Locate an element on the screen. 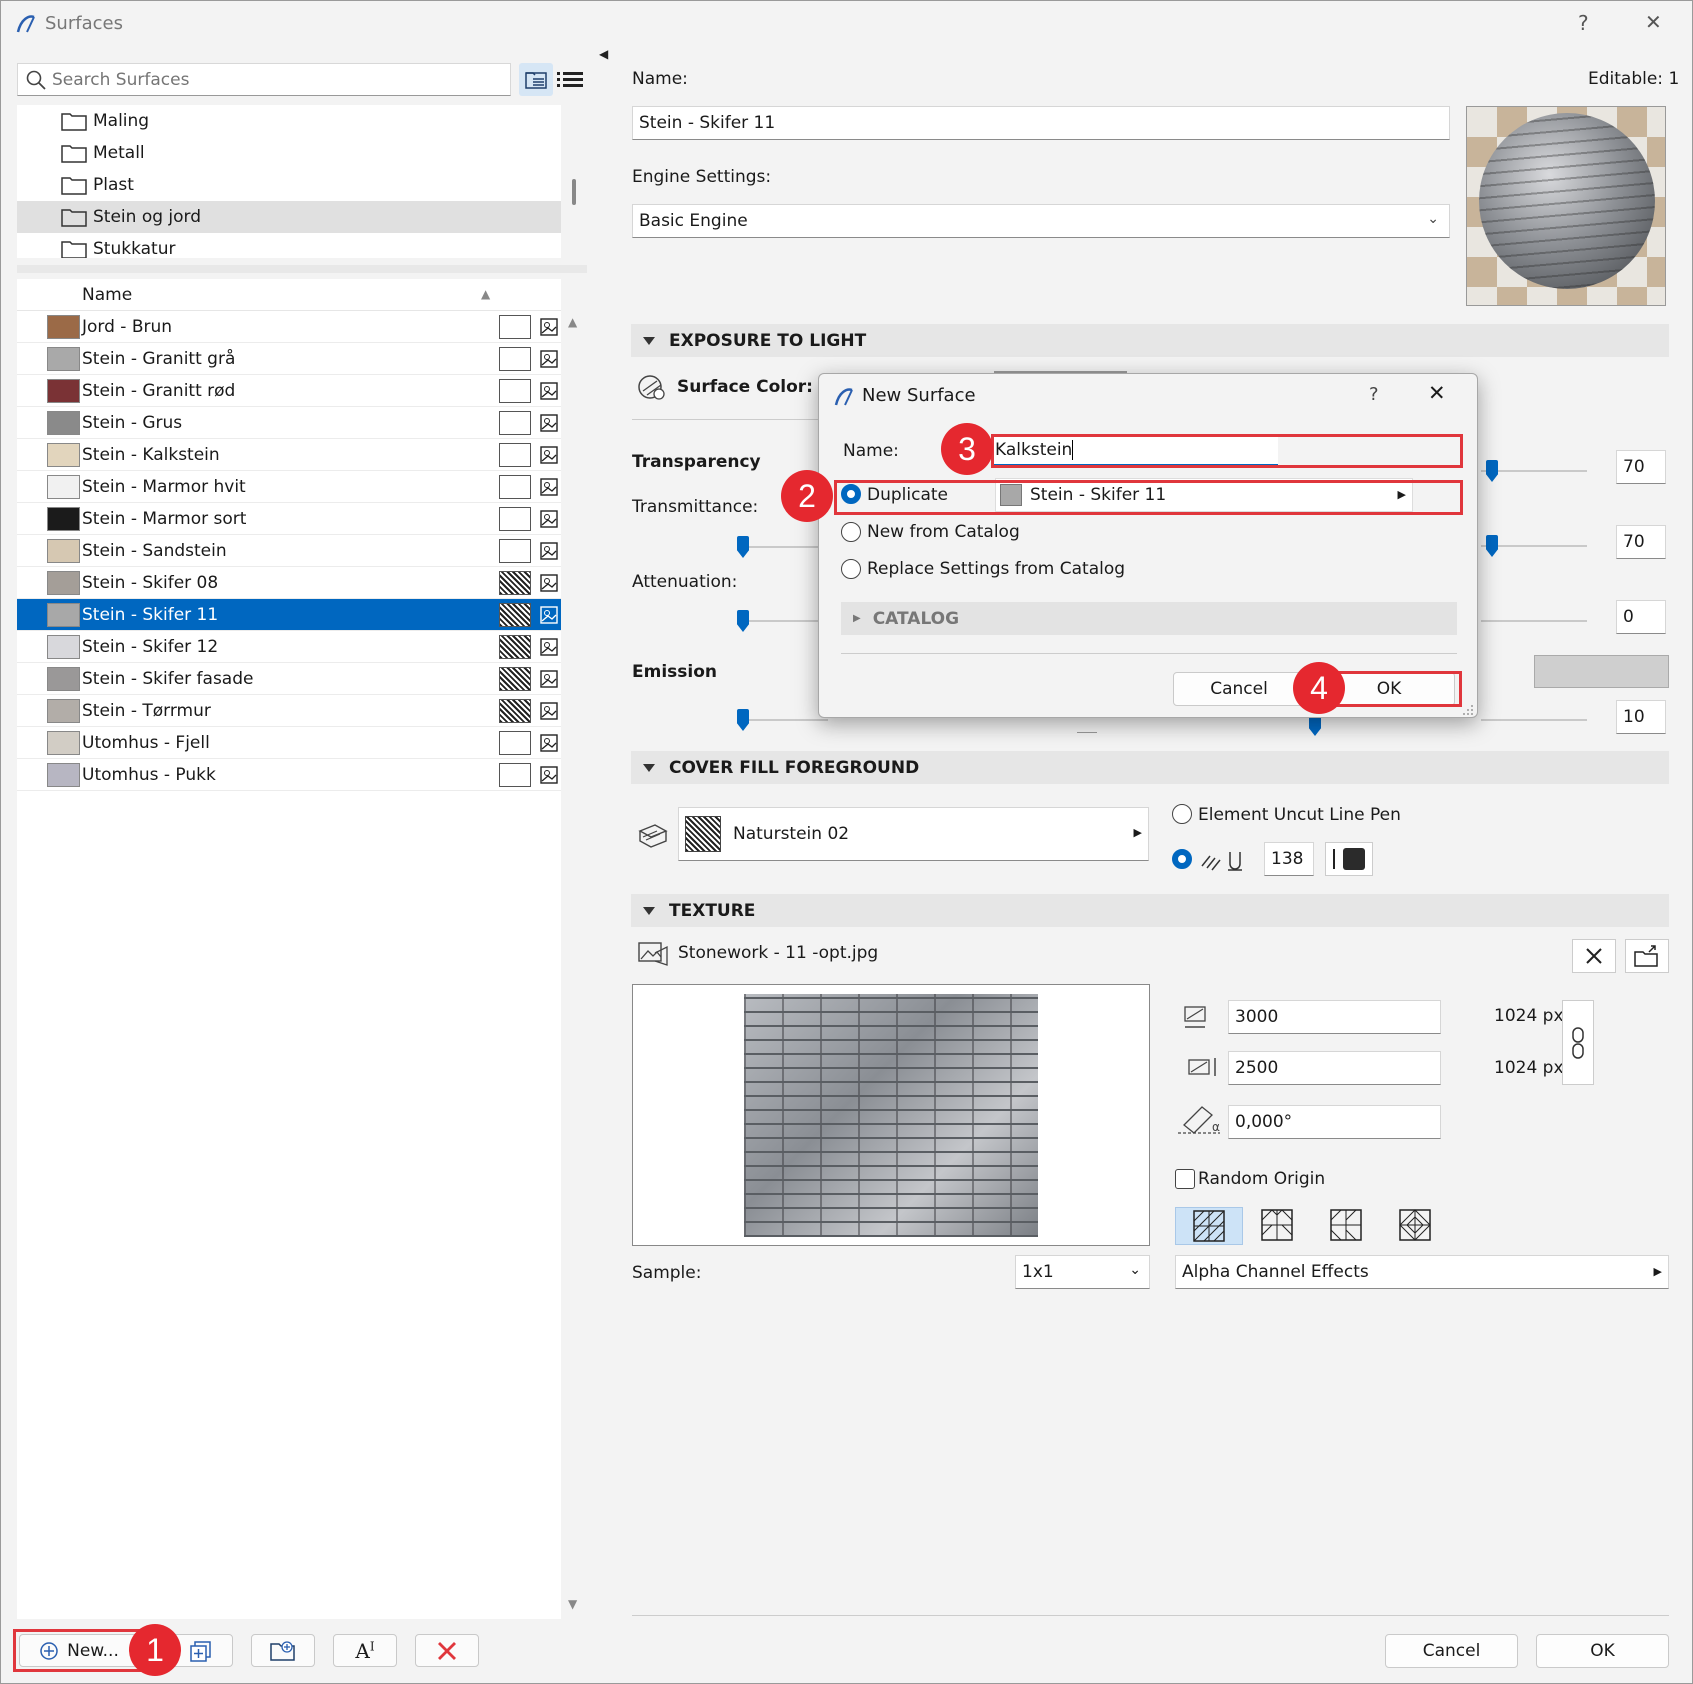 This screenshot has height=1684, width=1693. material-preview is located at coordinates (1566, 206).